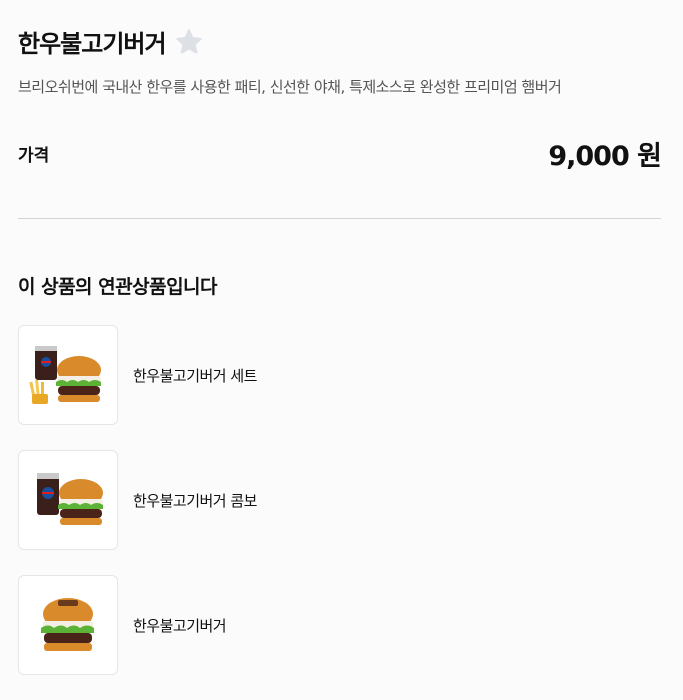 This screenshot has height=700, width=683. Describe the element at coordinates (68, 500) in the screenshot. I see `burger-combo-image` at that location.